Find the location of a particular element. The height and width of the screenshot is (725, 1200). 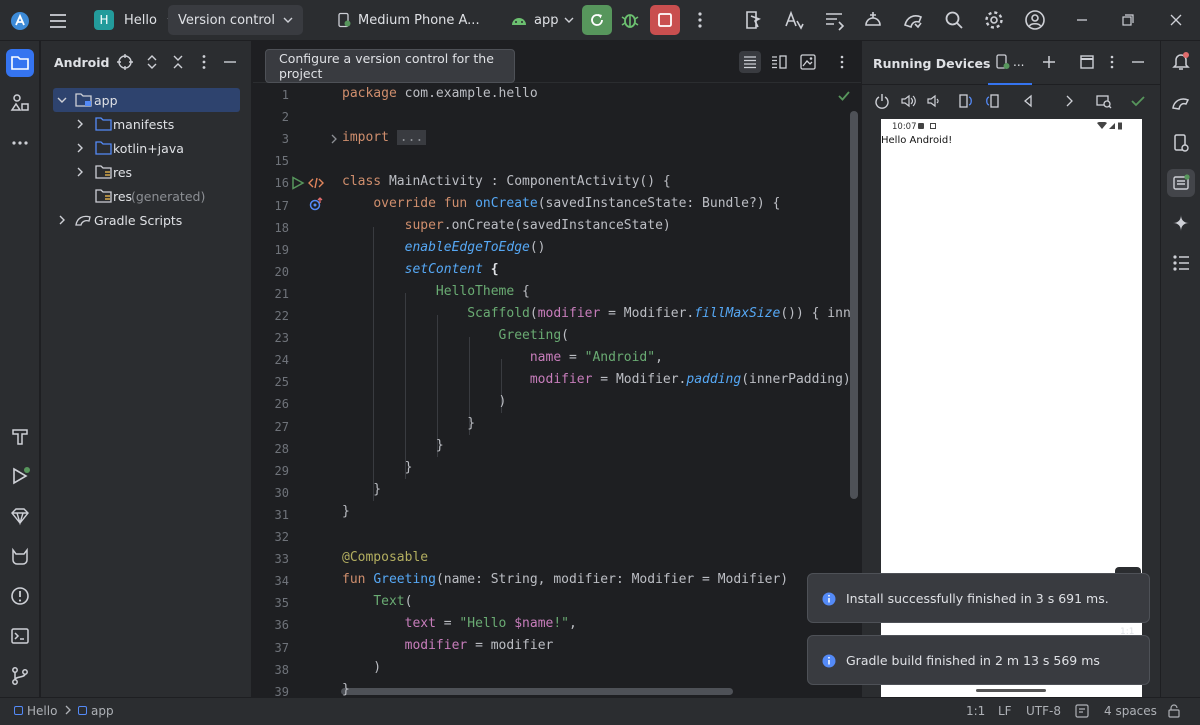

tree-label: kotlin+java is located at coordinates (148, 148).